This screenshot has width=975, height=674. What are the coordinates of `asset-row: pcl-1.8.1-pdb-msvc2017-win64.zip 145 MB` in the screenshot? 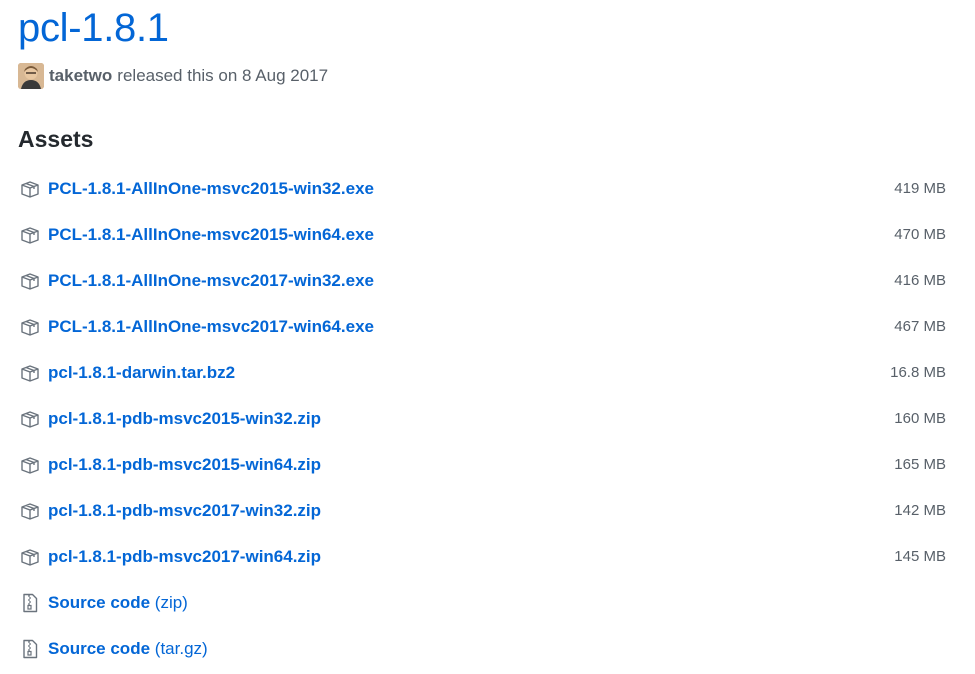 It's located at (487, 557).